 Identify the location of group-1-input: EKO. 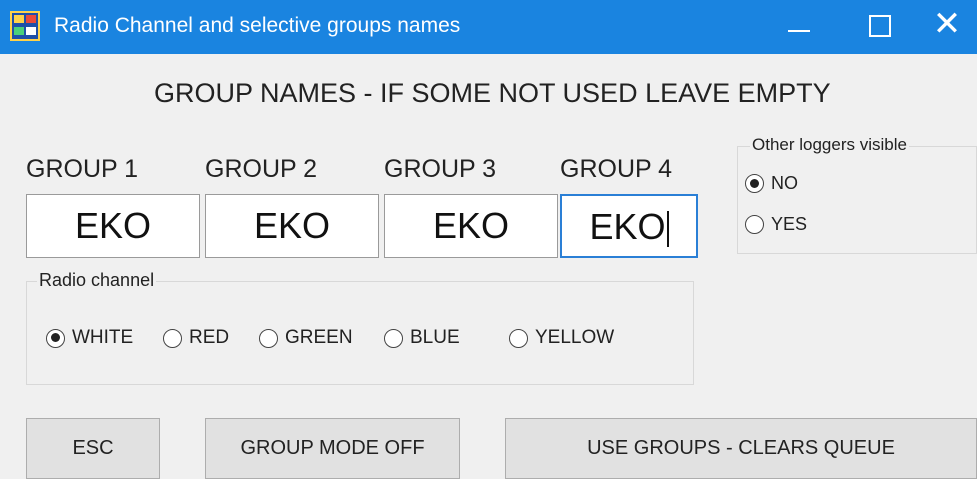
(113, 226).